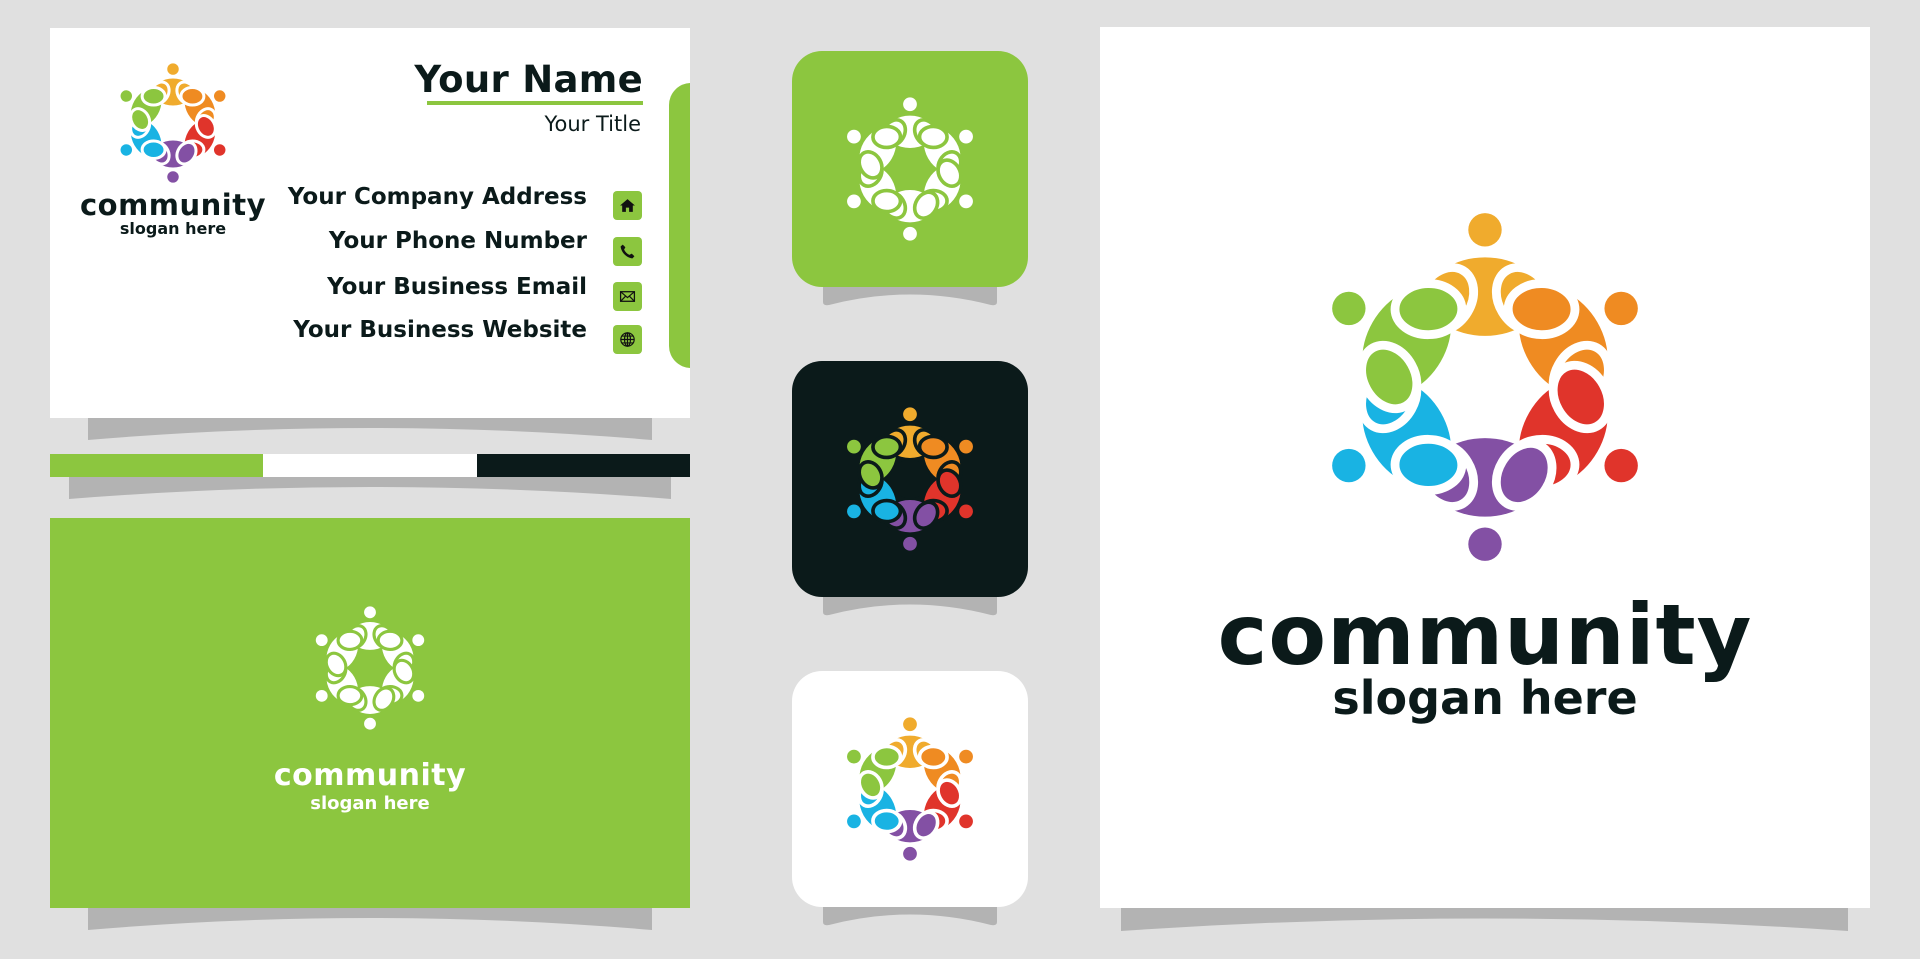  I want to click on card-front-shadow, so click(370, 429).